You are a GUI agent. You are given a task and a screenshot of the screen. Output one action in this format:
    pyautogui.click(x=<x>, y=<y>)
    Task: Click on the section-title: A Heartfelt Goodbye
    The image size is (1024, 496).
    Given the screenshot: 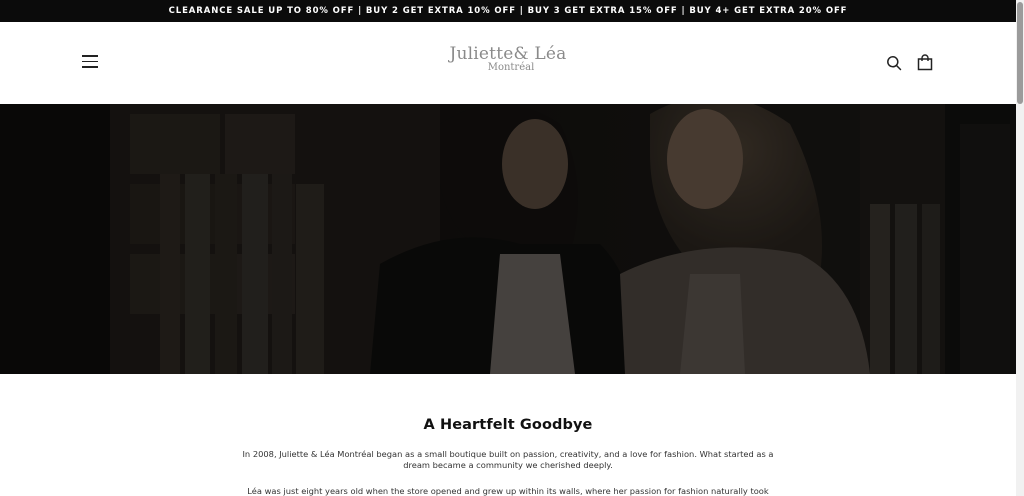 What is the action you would take?
    pyautogui.click(x=508, y=425)
    